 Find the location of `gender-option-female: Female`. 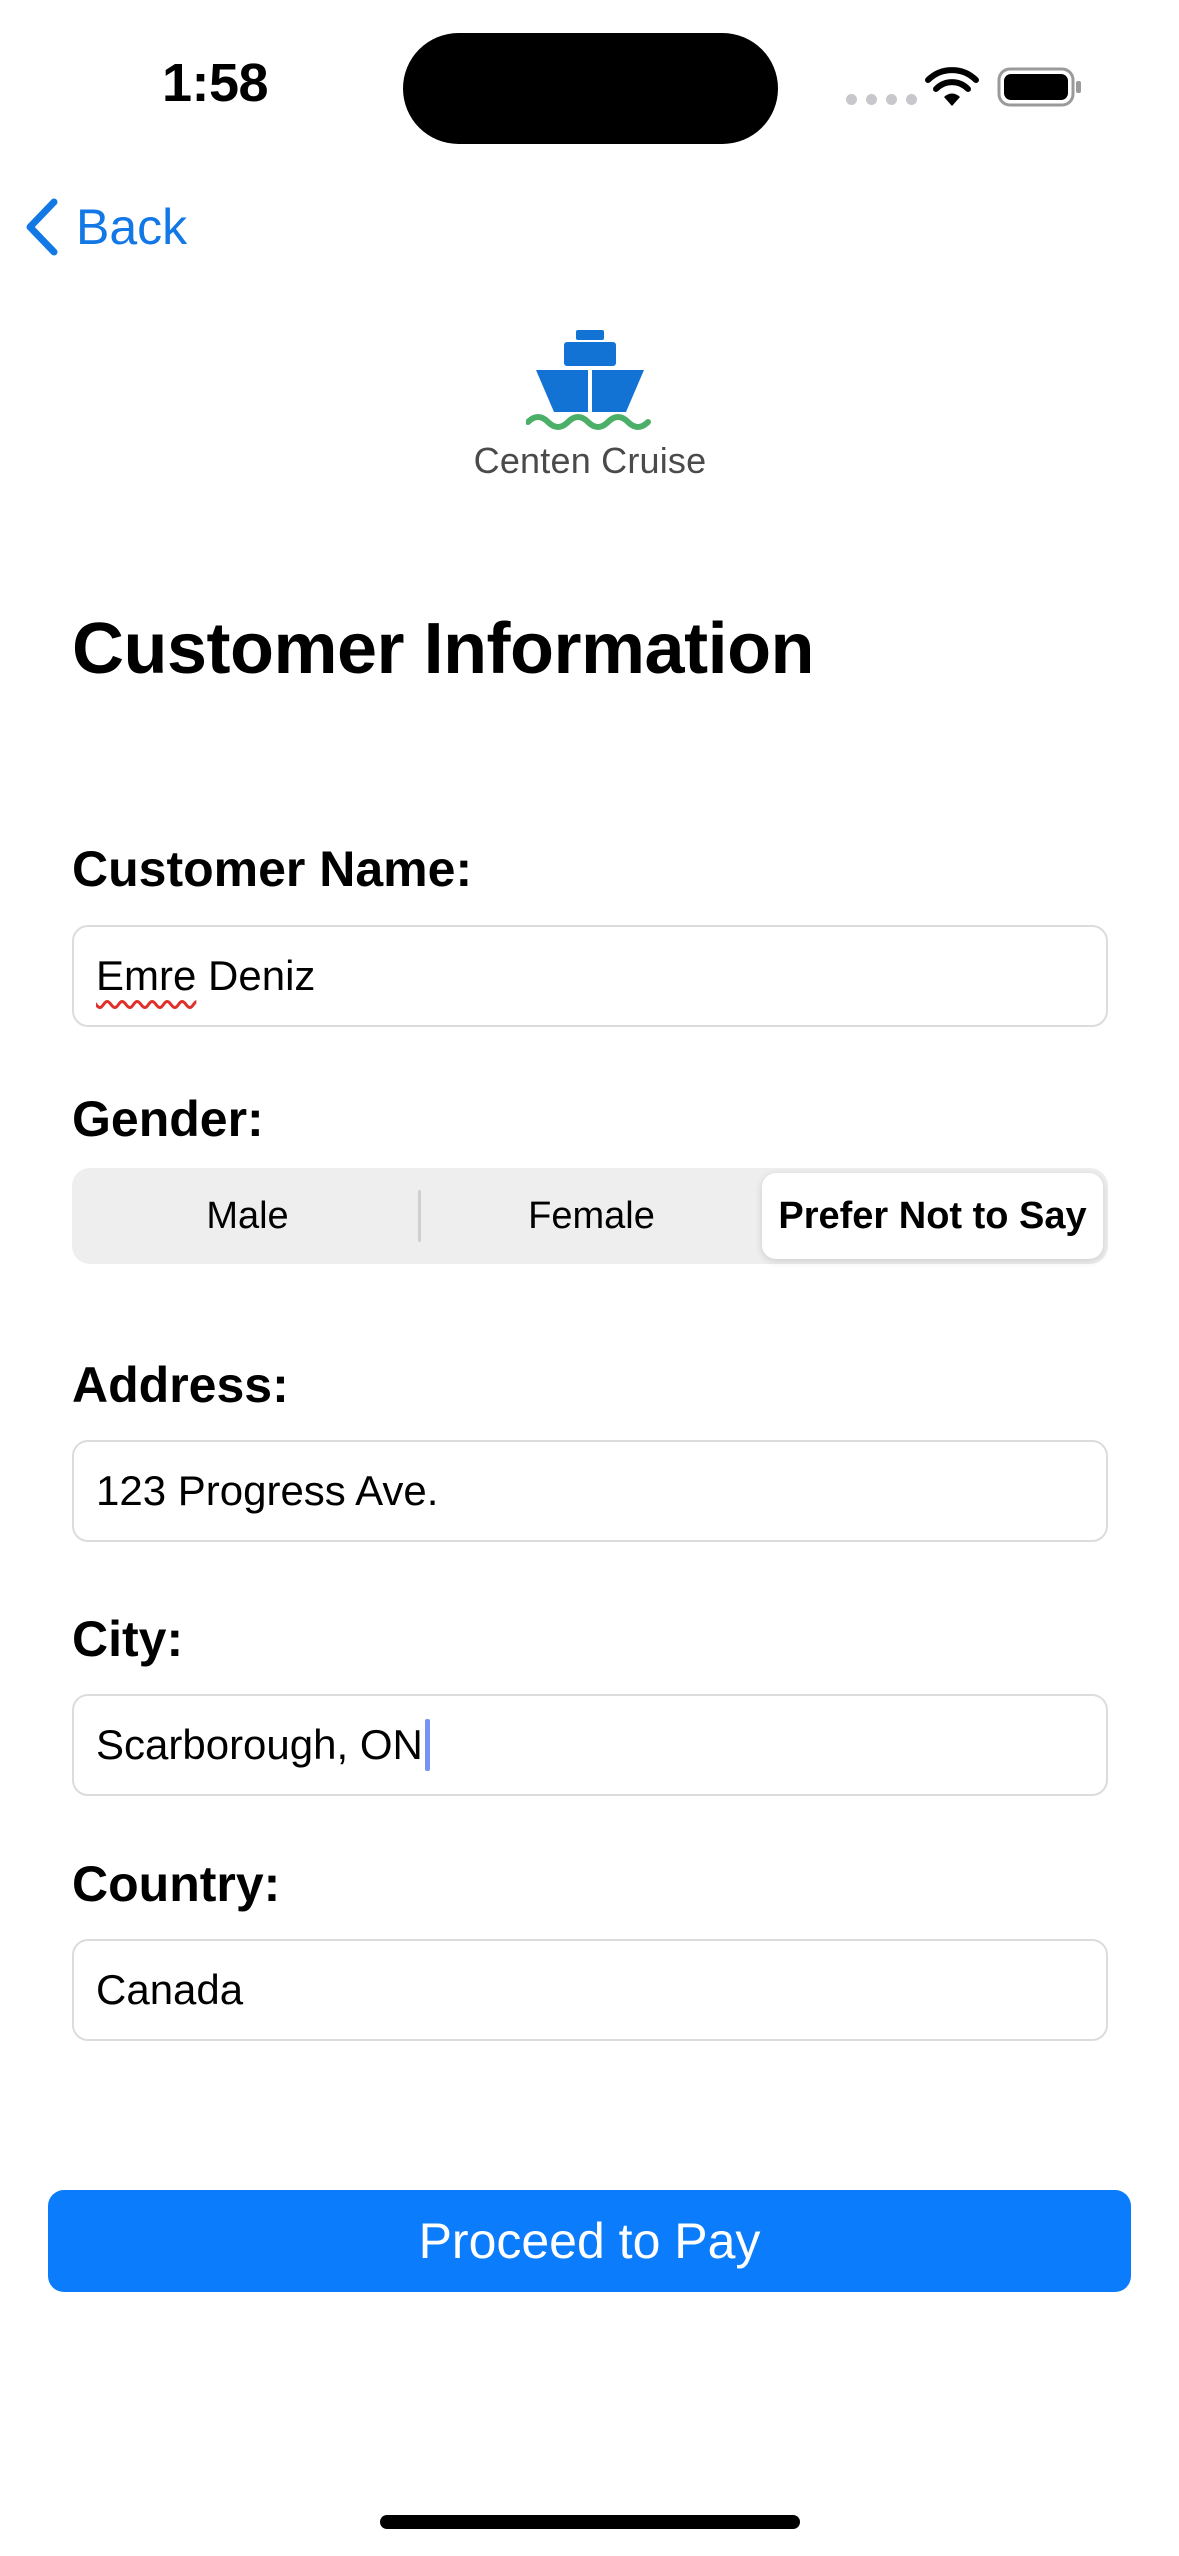

gender-option-female: Female is located at coordinates (591, 1216).